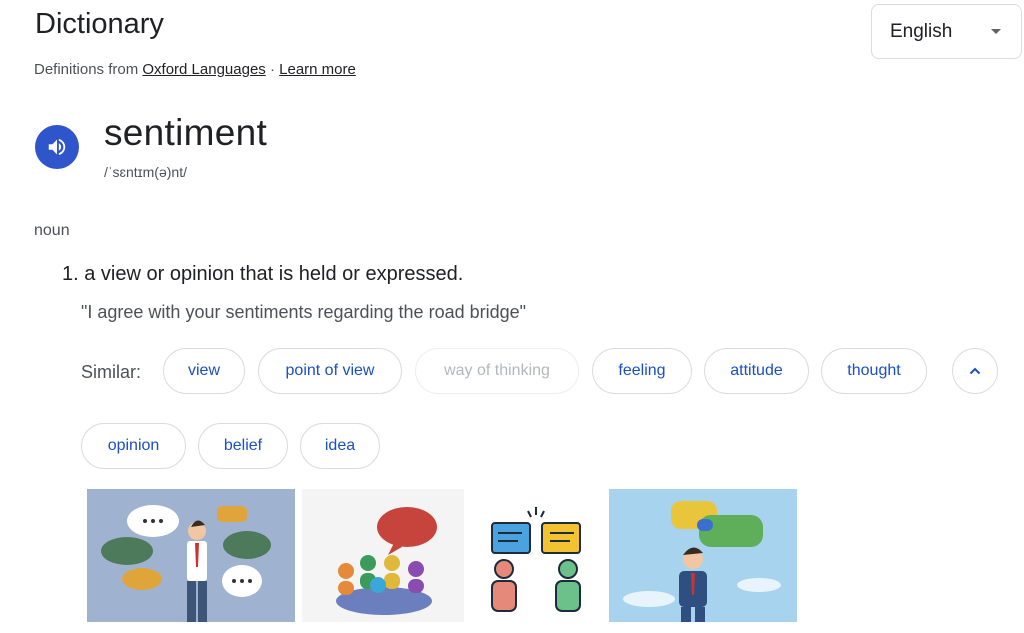 This screenshot has width=1024, height=633. Describe the element at coordinates (996, 31) in the screenshot. I see `chevron-down-icon` at that location.